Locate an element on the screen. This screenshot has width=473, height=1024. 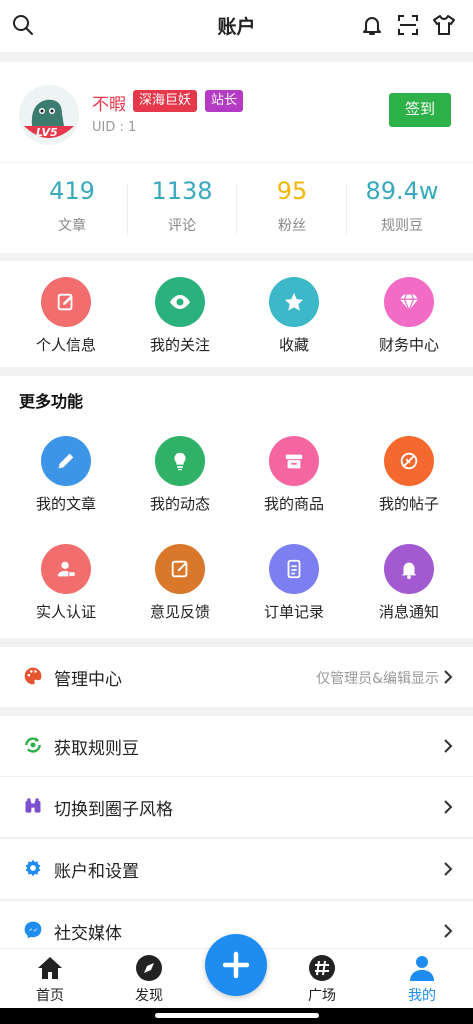
stats-bar: 419 文章 1138 评论 95 粉丝 89.4w 规则豆 is located at coordinates (236, 208).